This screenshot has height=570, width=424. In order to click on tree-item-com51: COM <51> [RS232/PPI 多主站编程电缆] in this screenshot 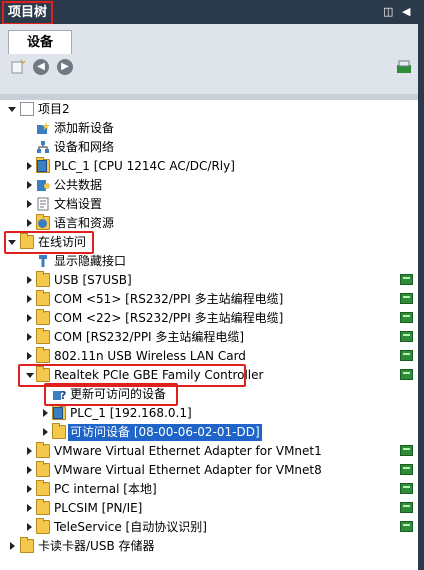, I will do `click(209, 299)`.